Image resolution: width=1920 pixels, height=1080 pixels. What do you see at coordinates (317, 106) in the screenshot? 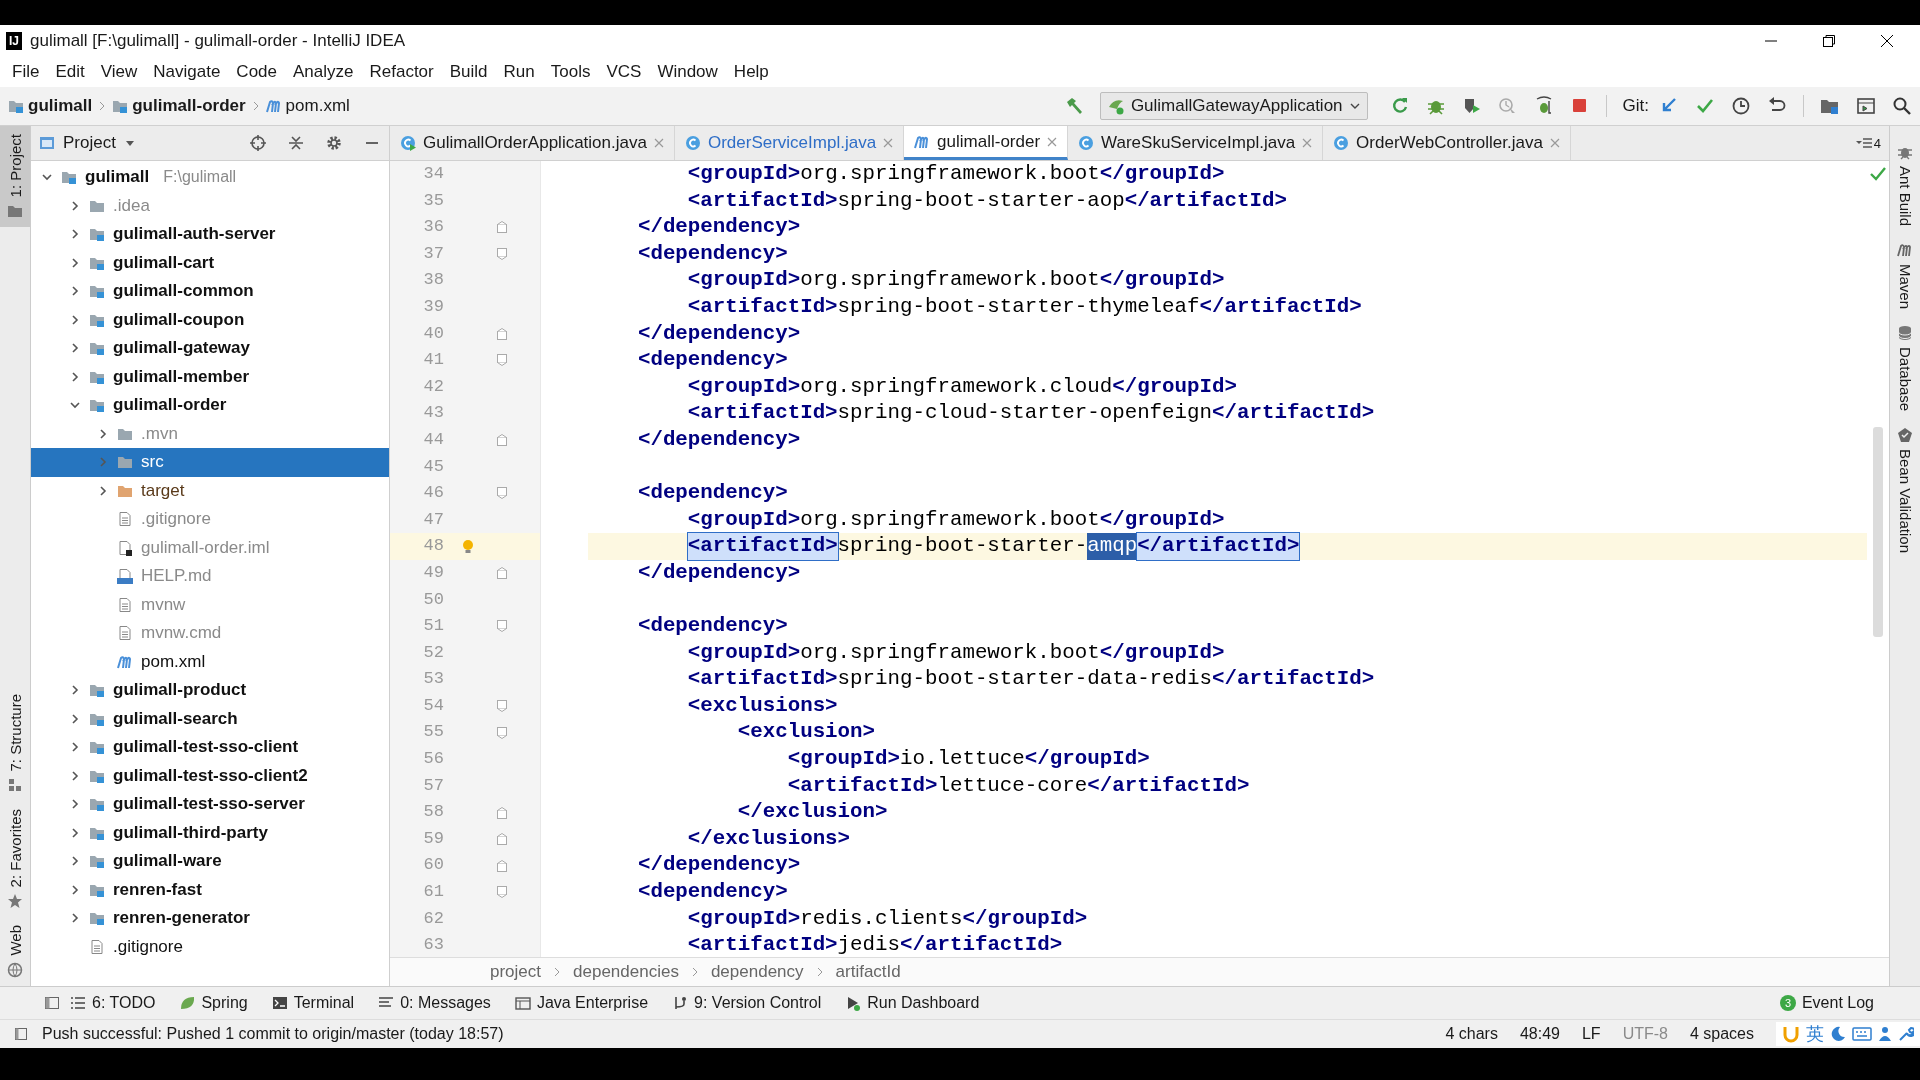
I see `breadcrumb-link: pom.xml` at bounding box center [317, 106].